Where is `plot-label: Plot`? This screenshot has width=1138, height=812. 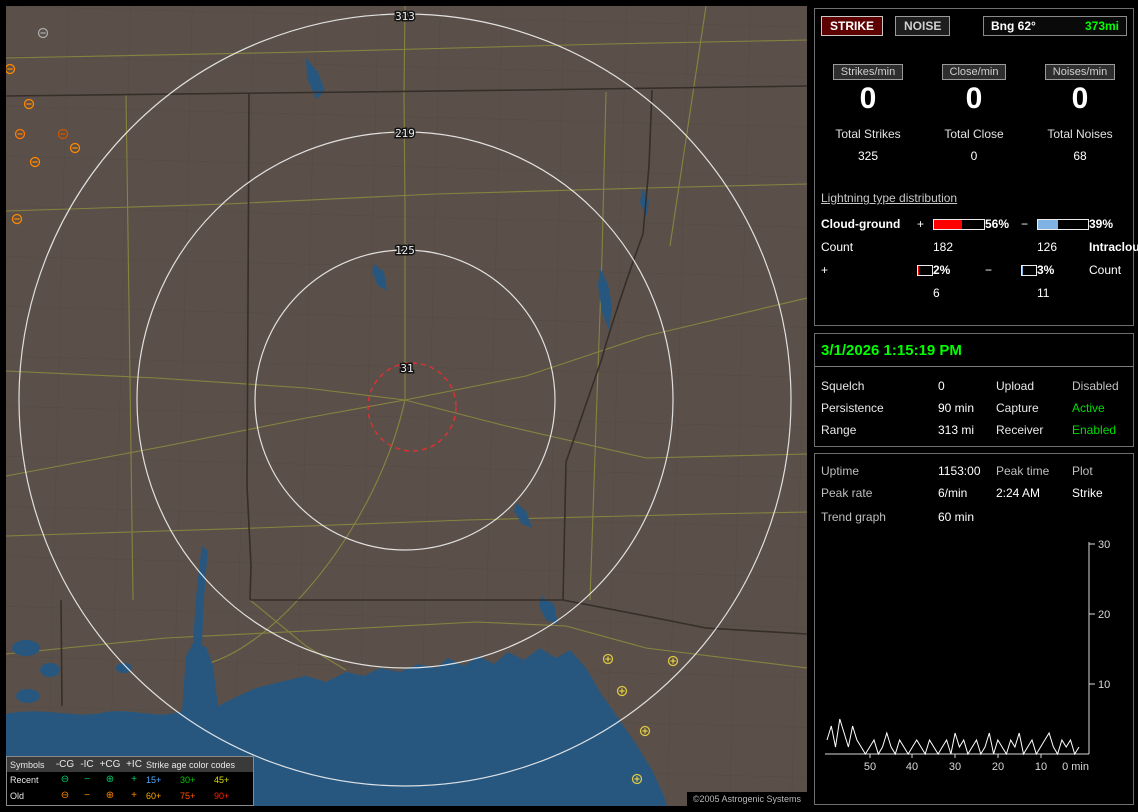 plot-label: Plot is located at coordinates (1082, 471).